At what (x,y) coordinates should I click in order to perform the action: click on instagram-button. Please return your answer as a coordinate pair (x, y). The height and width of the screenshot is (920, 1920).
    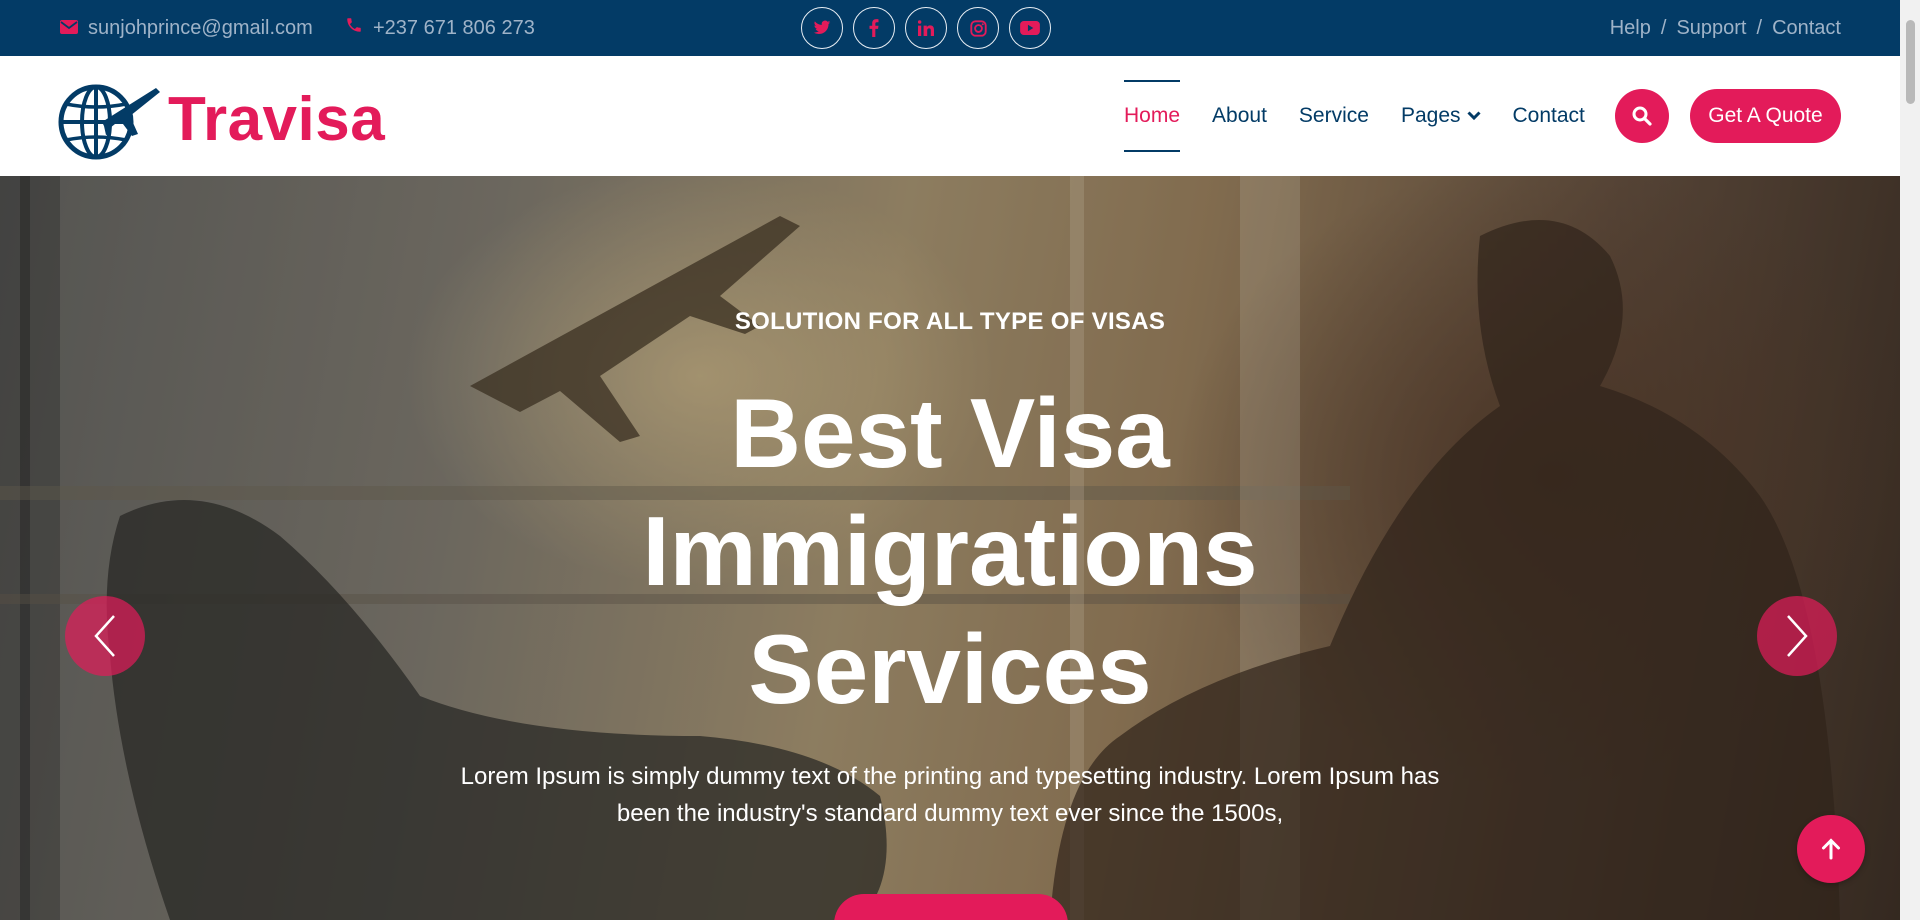
    Looking at the image, I should click on (978, 28).